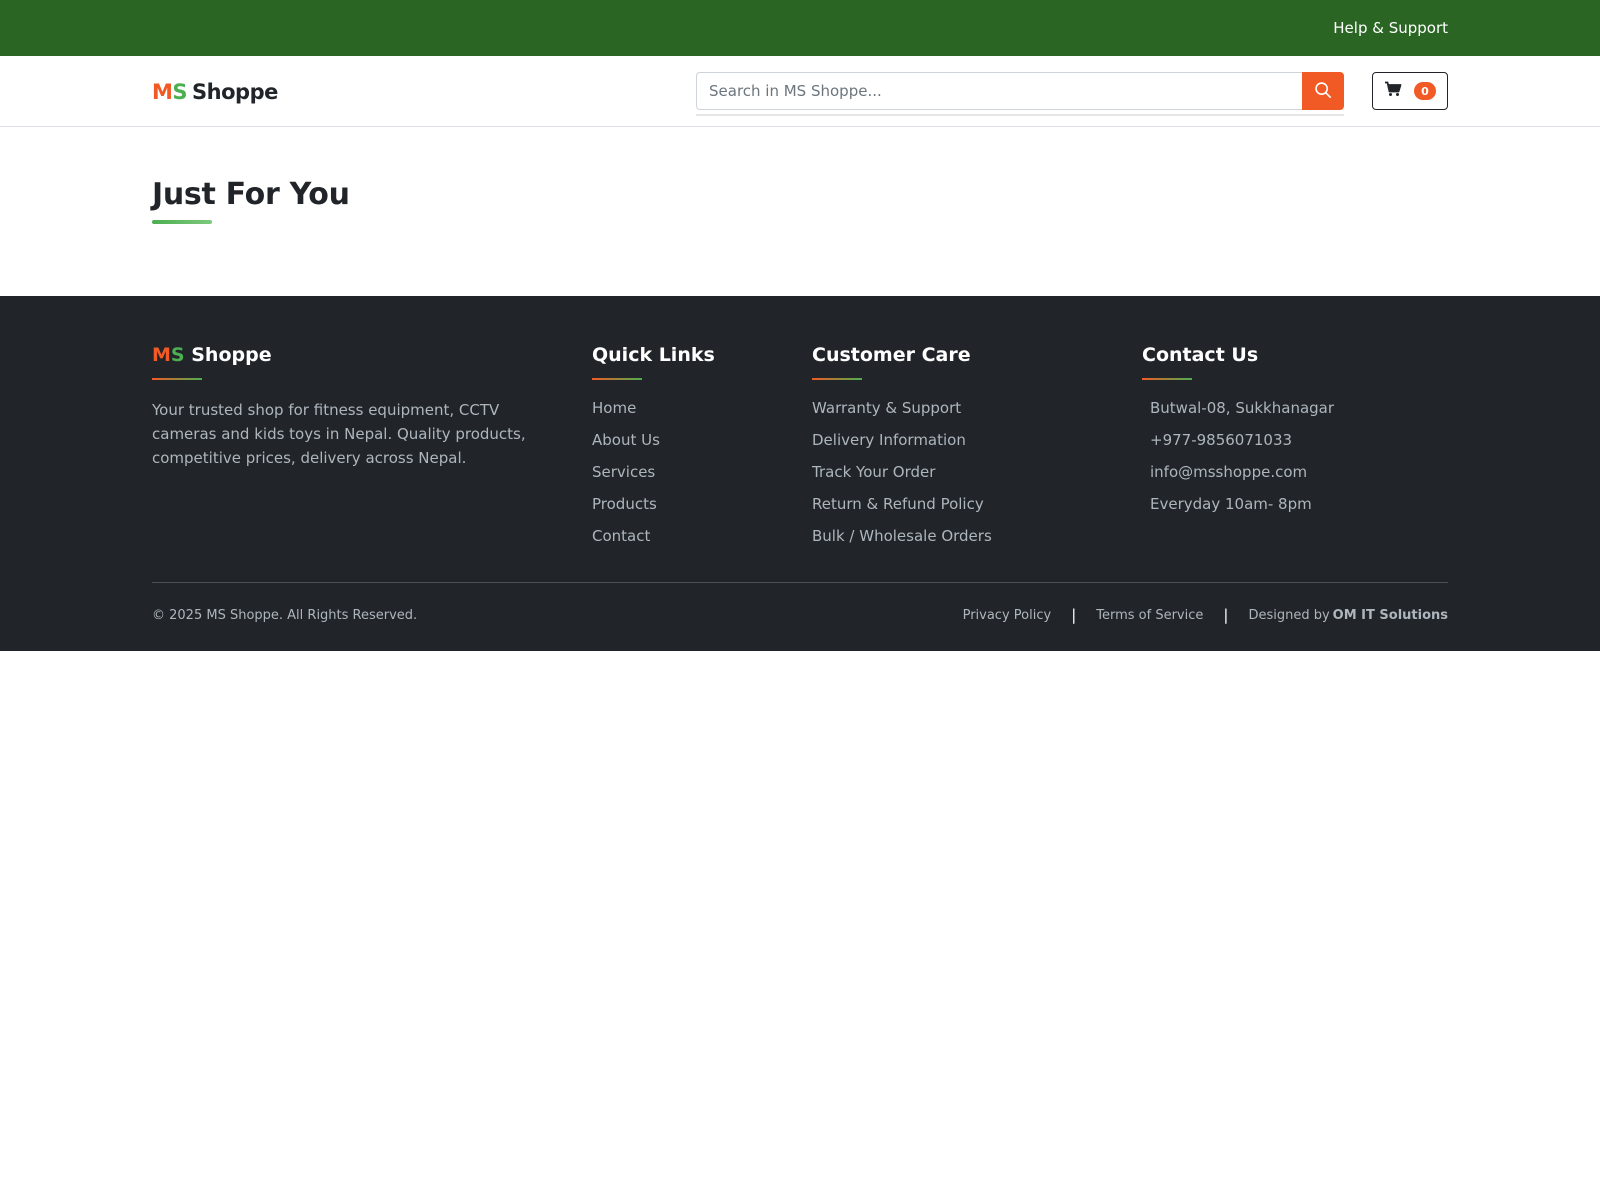 This screenshot has width=1600, height=1200. I want to click on footer-brand: MS Shoppe, so click(372, 356).